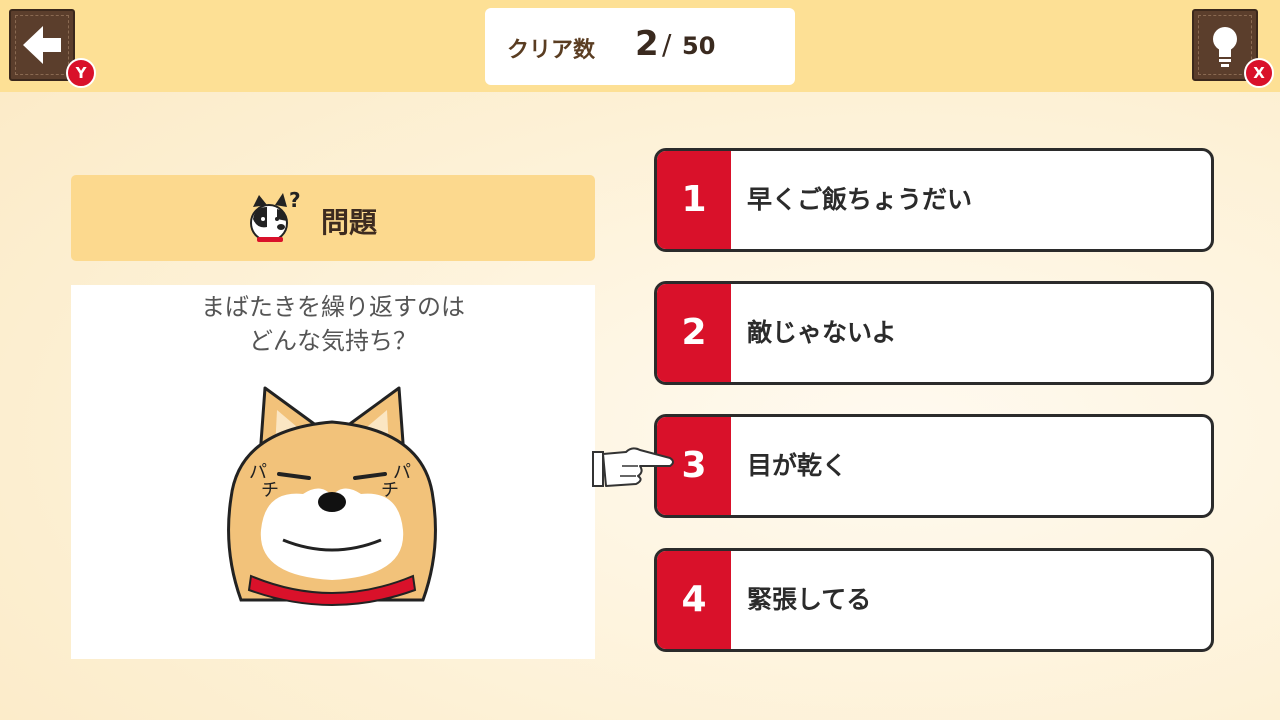  I want to click on question-title: 問題, so click(349, 222).